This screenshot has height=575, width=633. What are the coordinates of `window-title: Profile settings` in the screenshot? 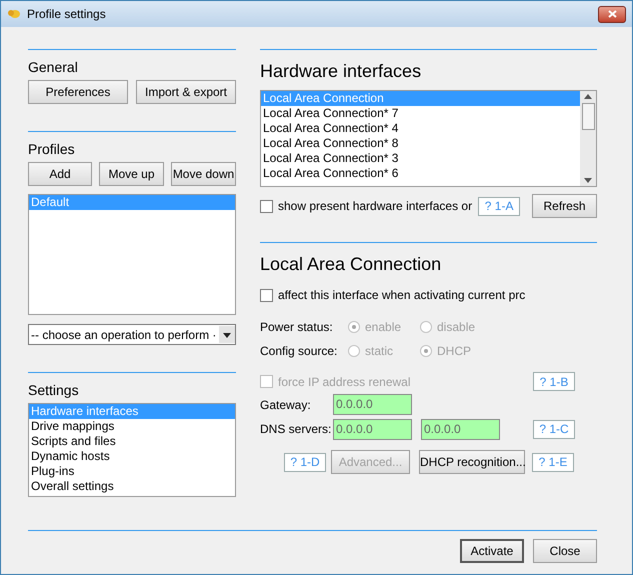 It's located at (66, 14).